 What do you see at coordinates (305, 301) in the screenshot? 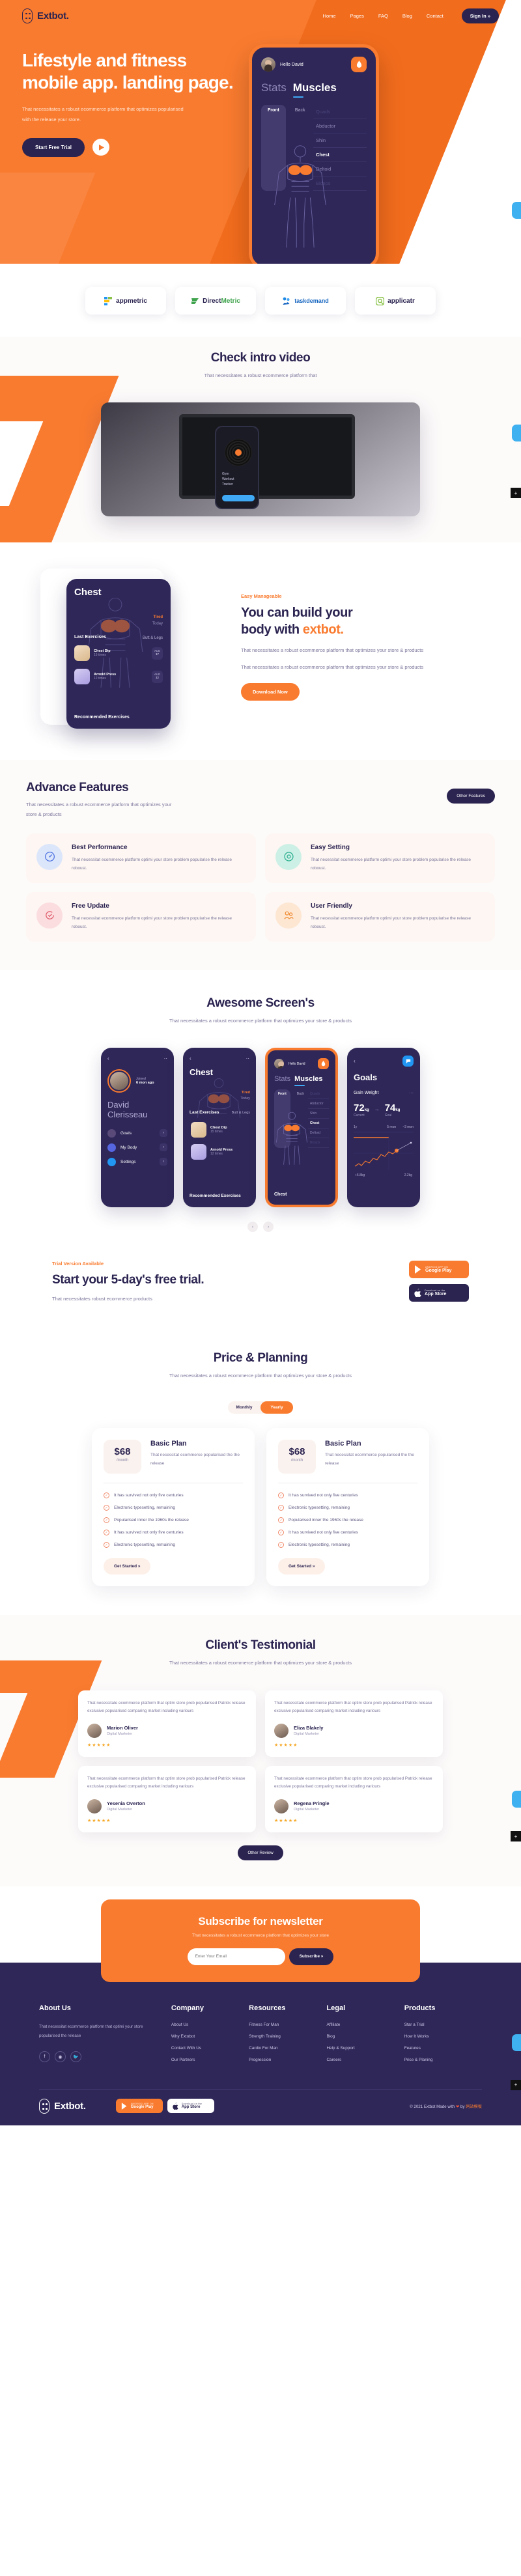
I see `brand-card-taskdemand: taskdemand` at bounding box center [305, 301].